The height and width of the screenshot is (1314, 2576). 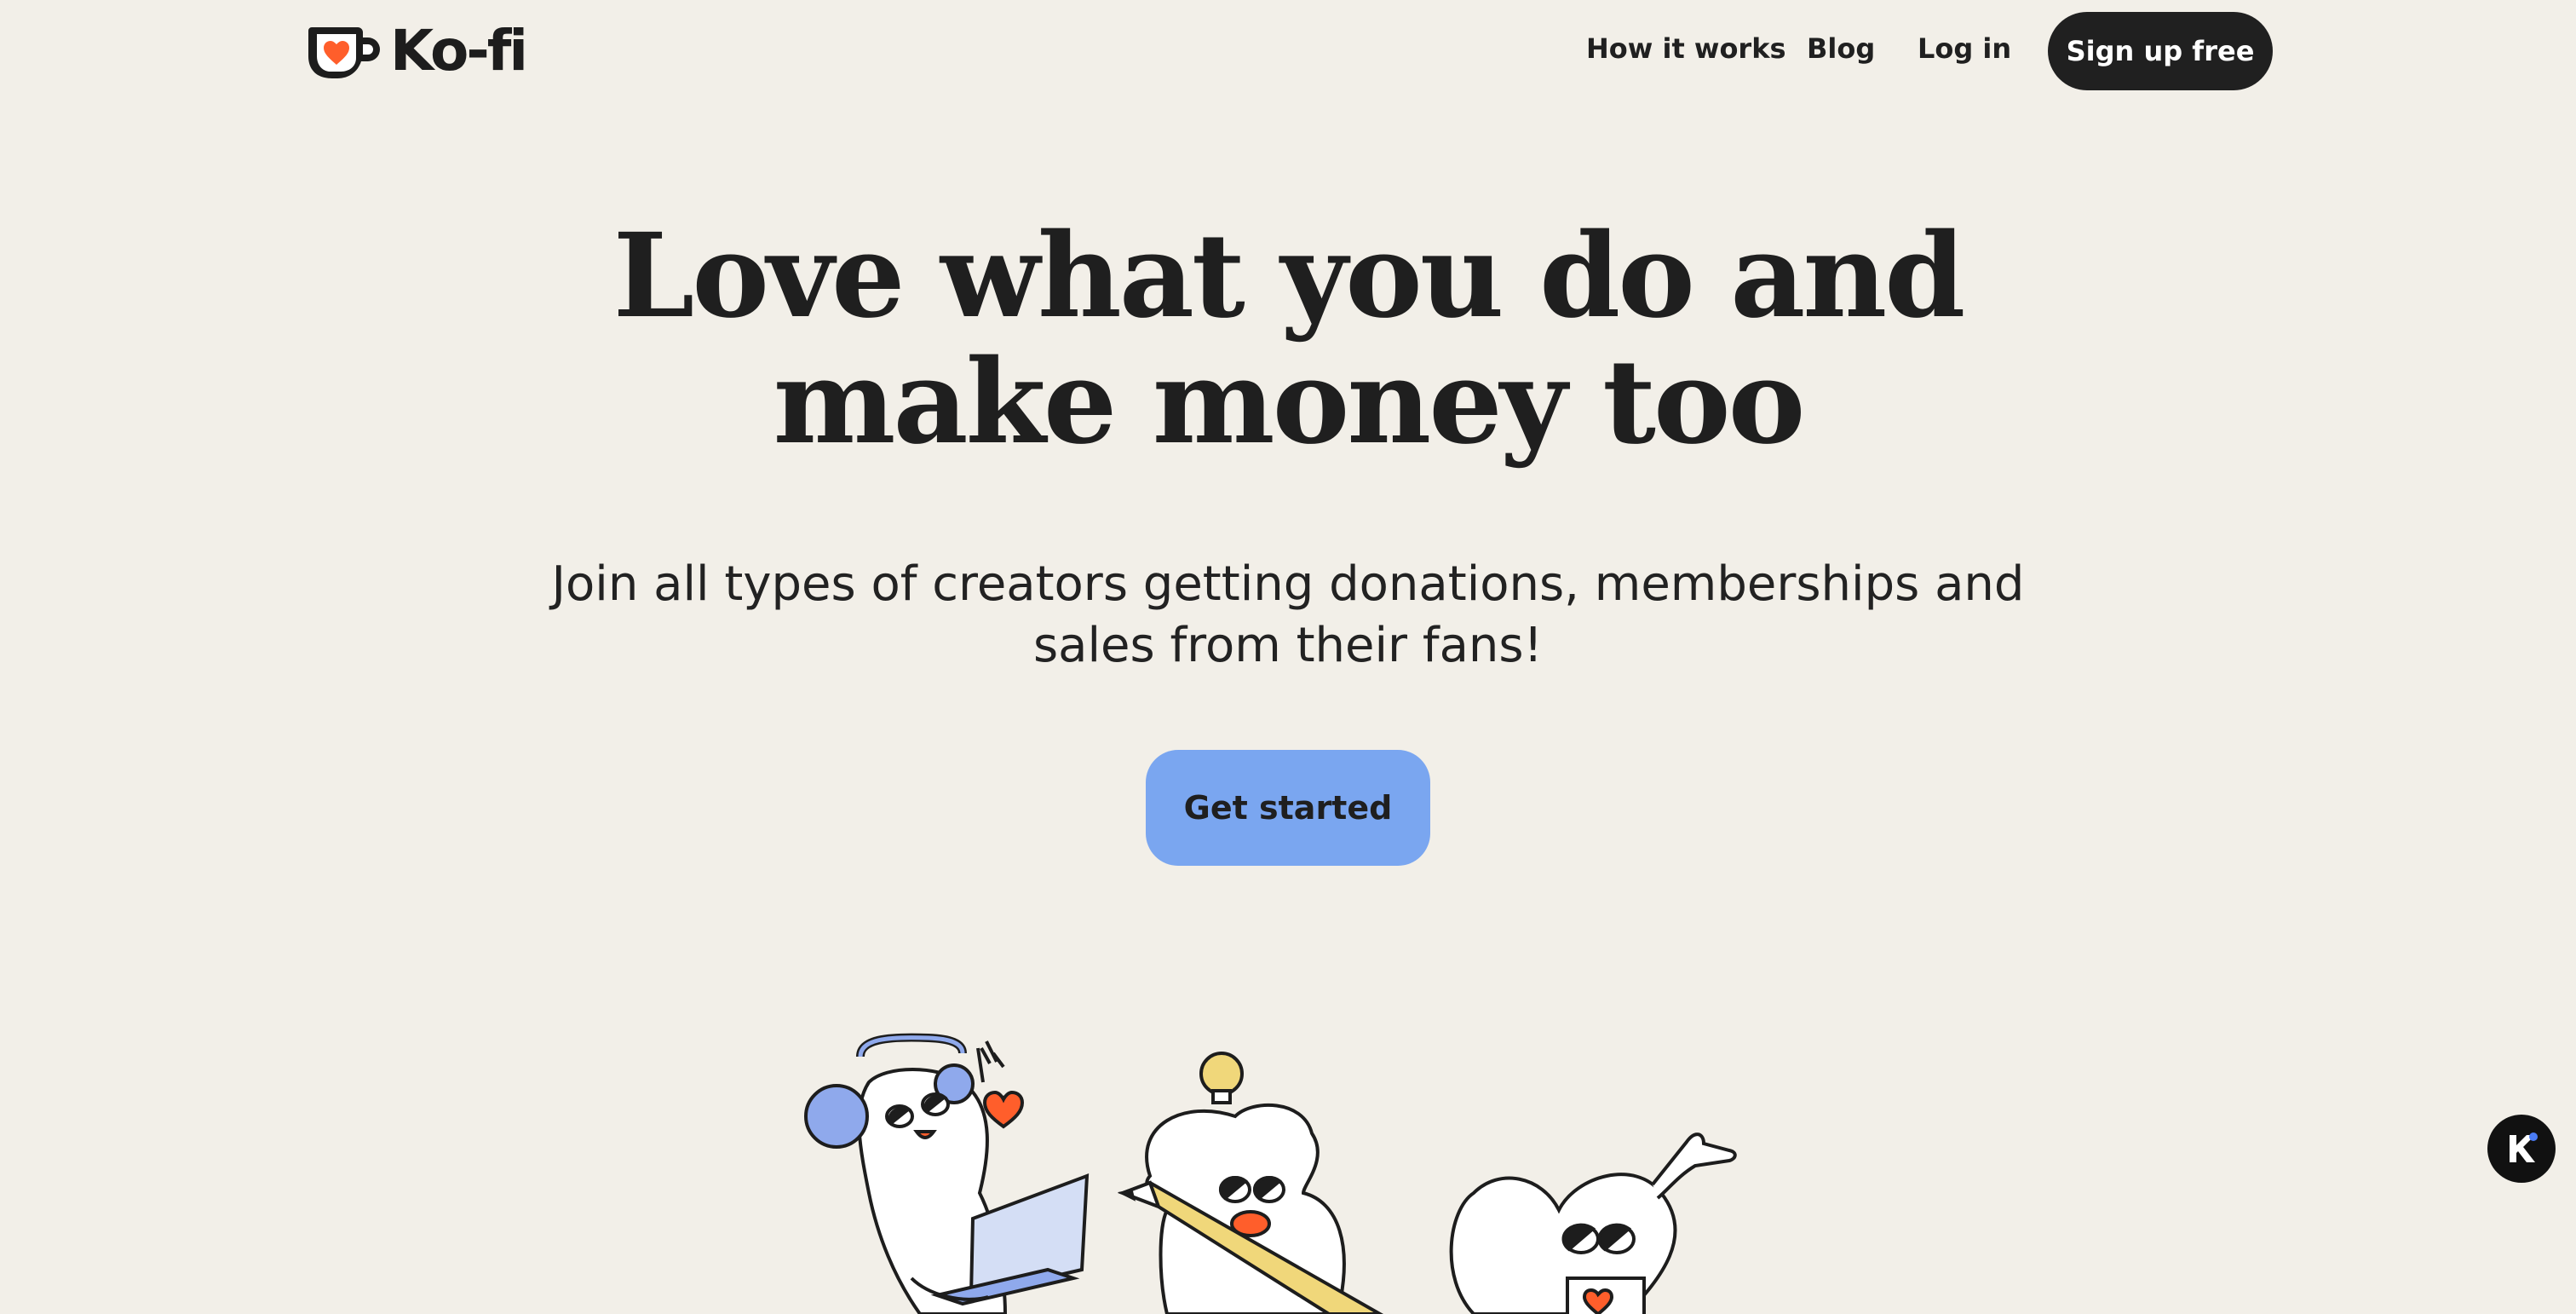 What do you see at coordinates (344, 52) in the screenshot?
I see `kofi-cup-icon` at bounding box center [344, 52].